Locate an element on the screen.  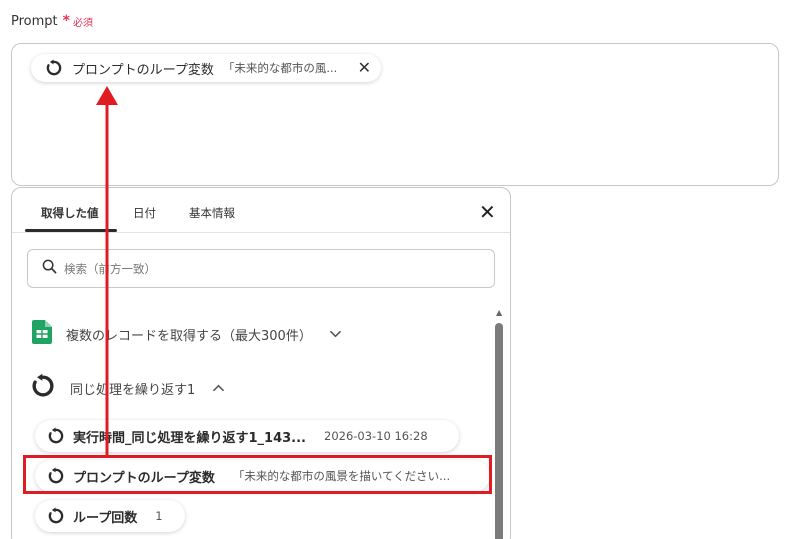
tab-retrieved-values: 取得した値 is located at coordinates (70, 213).